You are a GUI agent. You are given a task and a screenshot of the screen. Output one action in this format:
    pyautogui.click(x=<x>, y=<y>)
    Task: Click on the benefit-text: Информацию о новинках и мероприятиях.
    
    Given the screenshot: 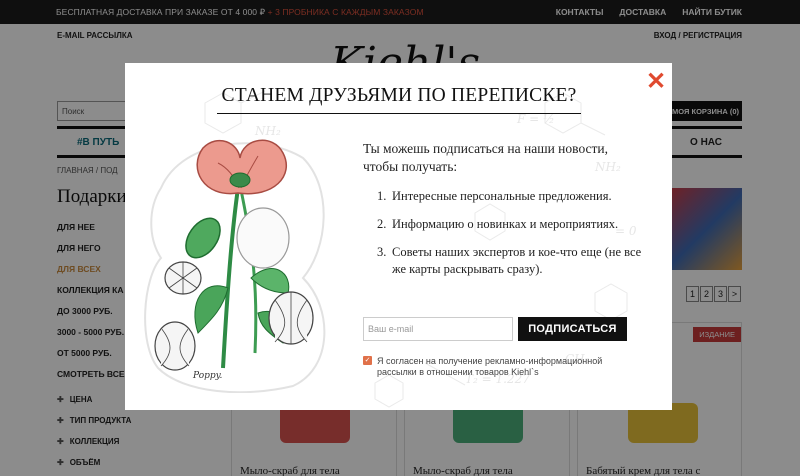 What is the action you would take?
    pyautogui.click(x=505, y=224)
    